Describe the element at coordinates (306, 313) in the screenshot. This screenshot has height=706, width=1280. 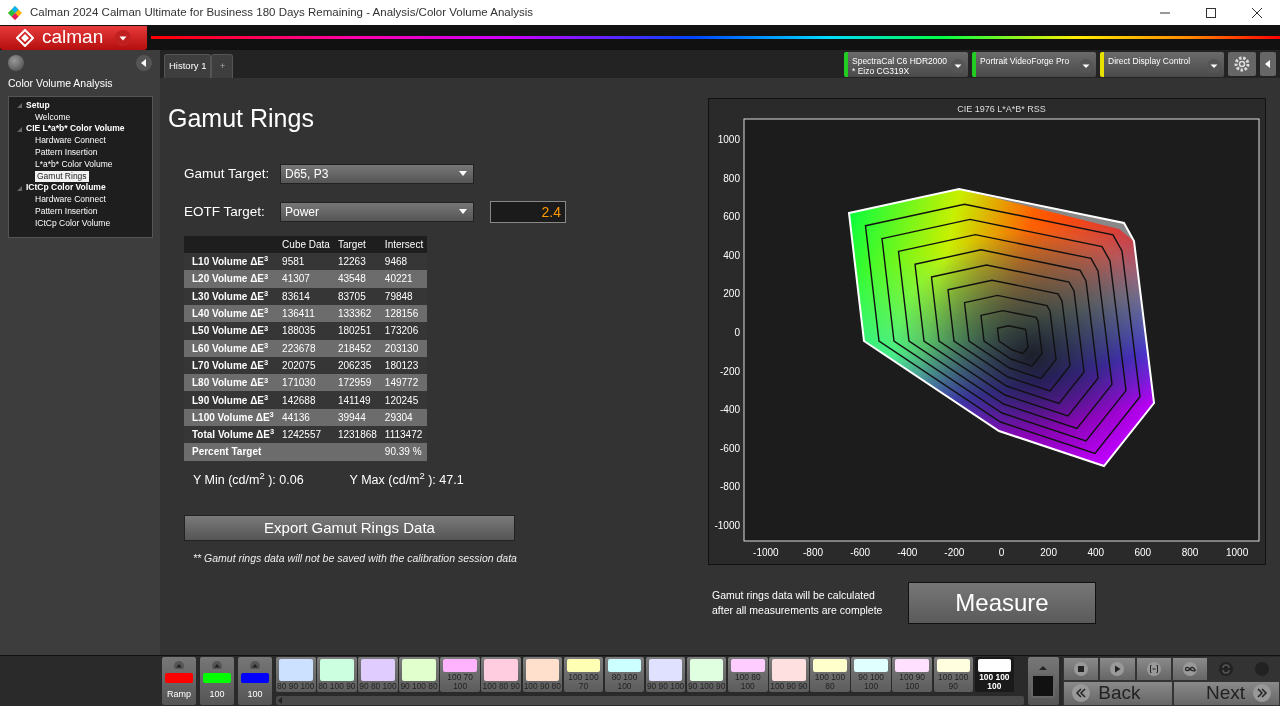
I see `table-cell: 136411` at that location.